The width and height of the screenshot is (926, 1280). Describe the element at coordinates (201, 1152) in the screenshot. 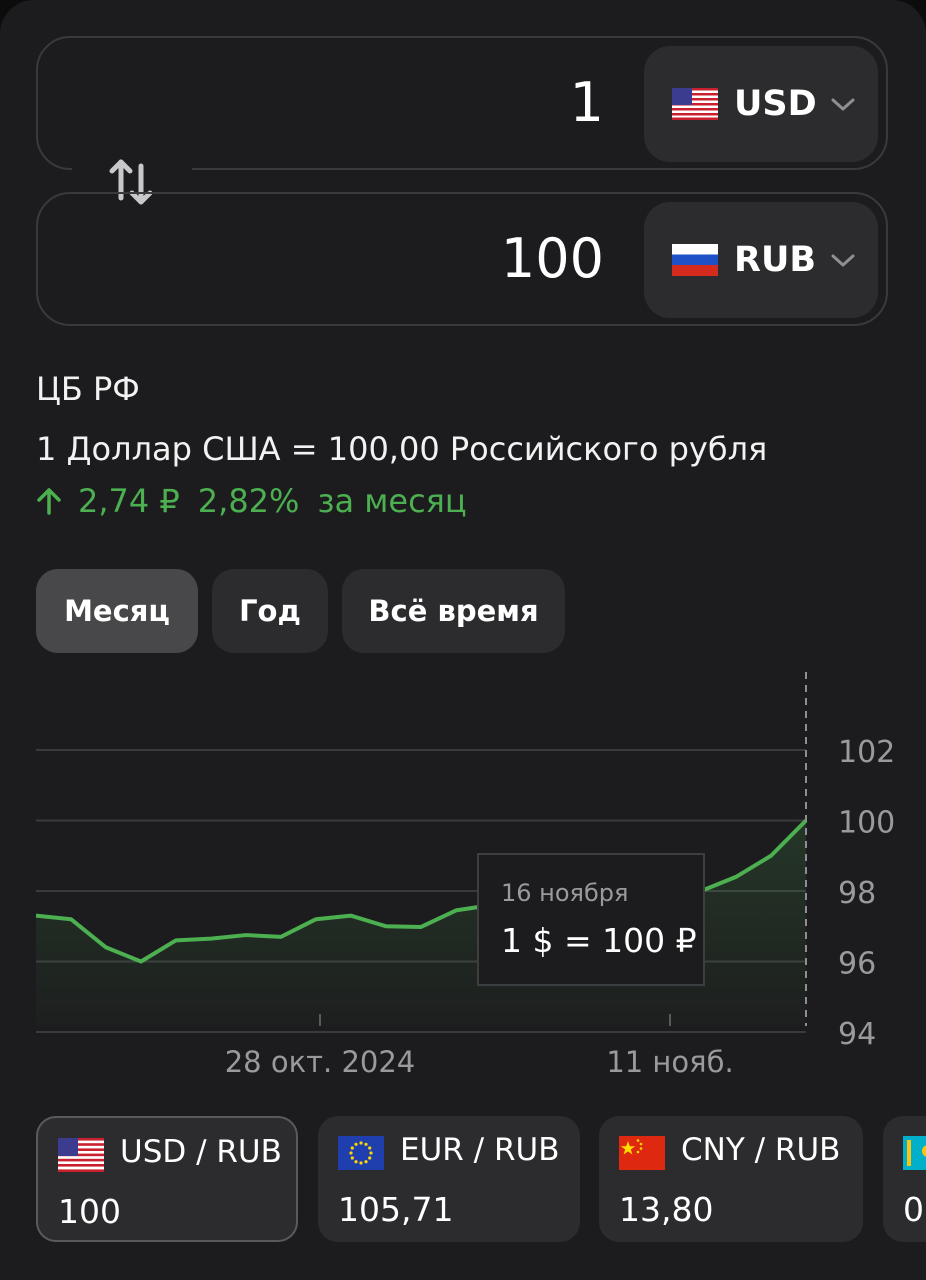

I see `tile-pair: USD / RUB` at that location.